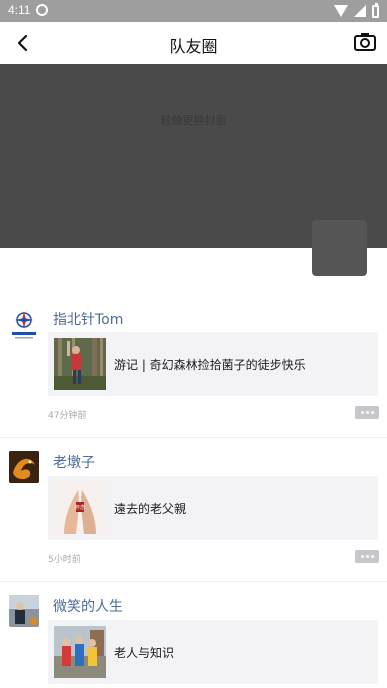 The image size is (387, 688). What do you see at coordinates (193, 120) in the screenshot?
I see `cover-hint: 轻触更换封面` at bounding box center [193, 120].